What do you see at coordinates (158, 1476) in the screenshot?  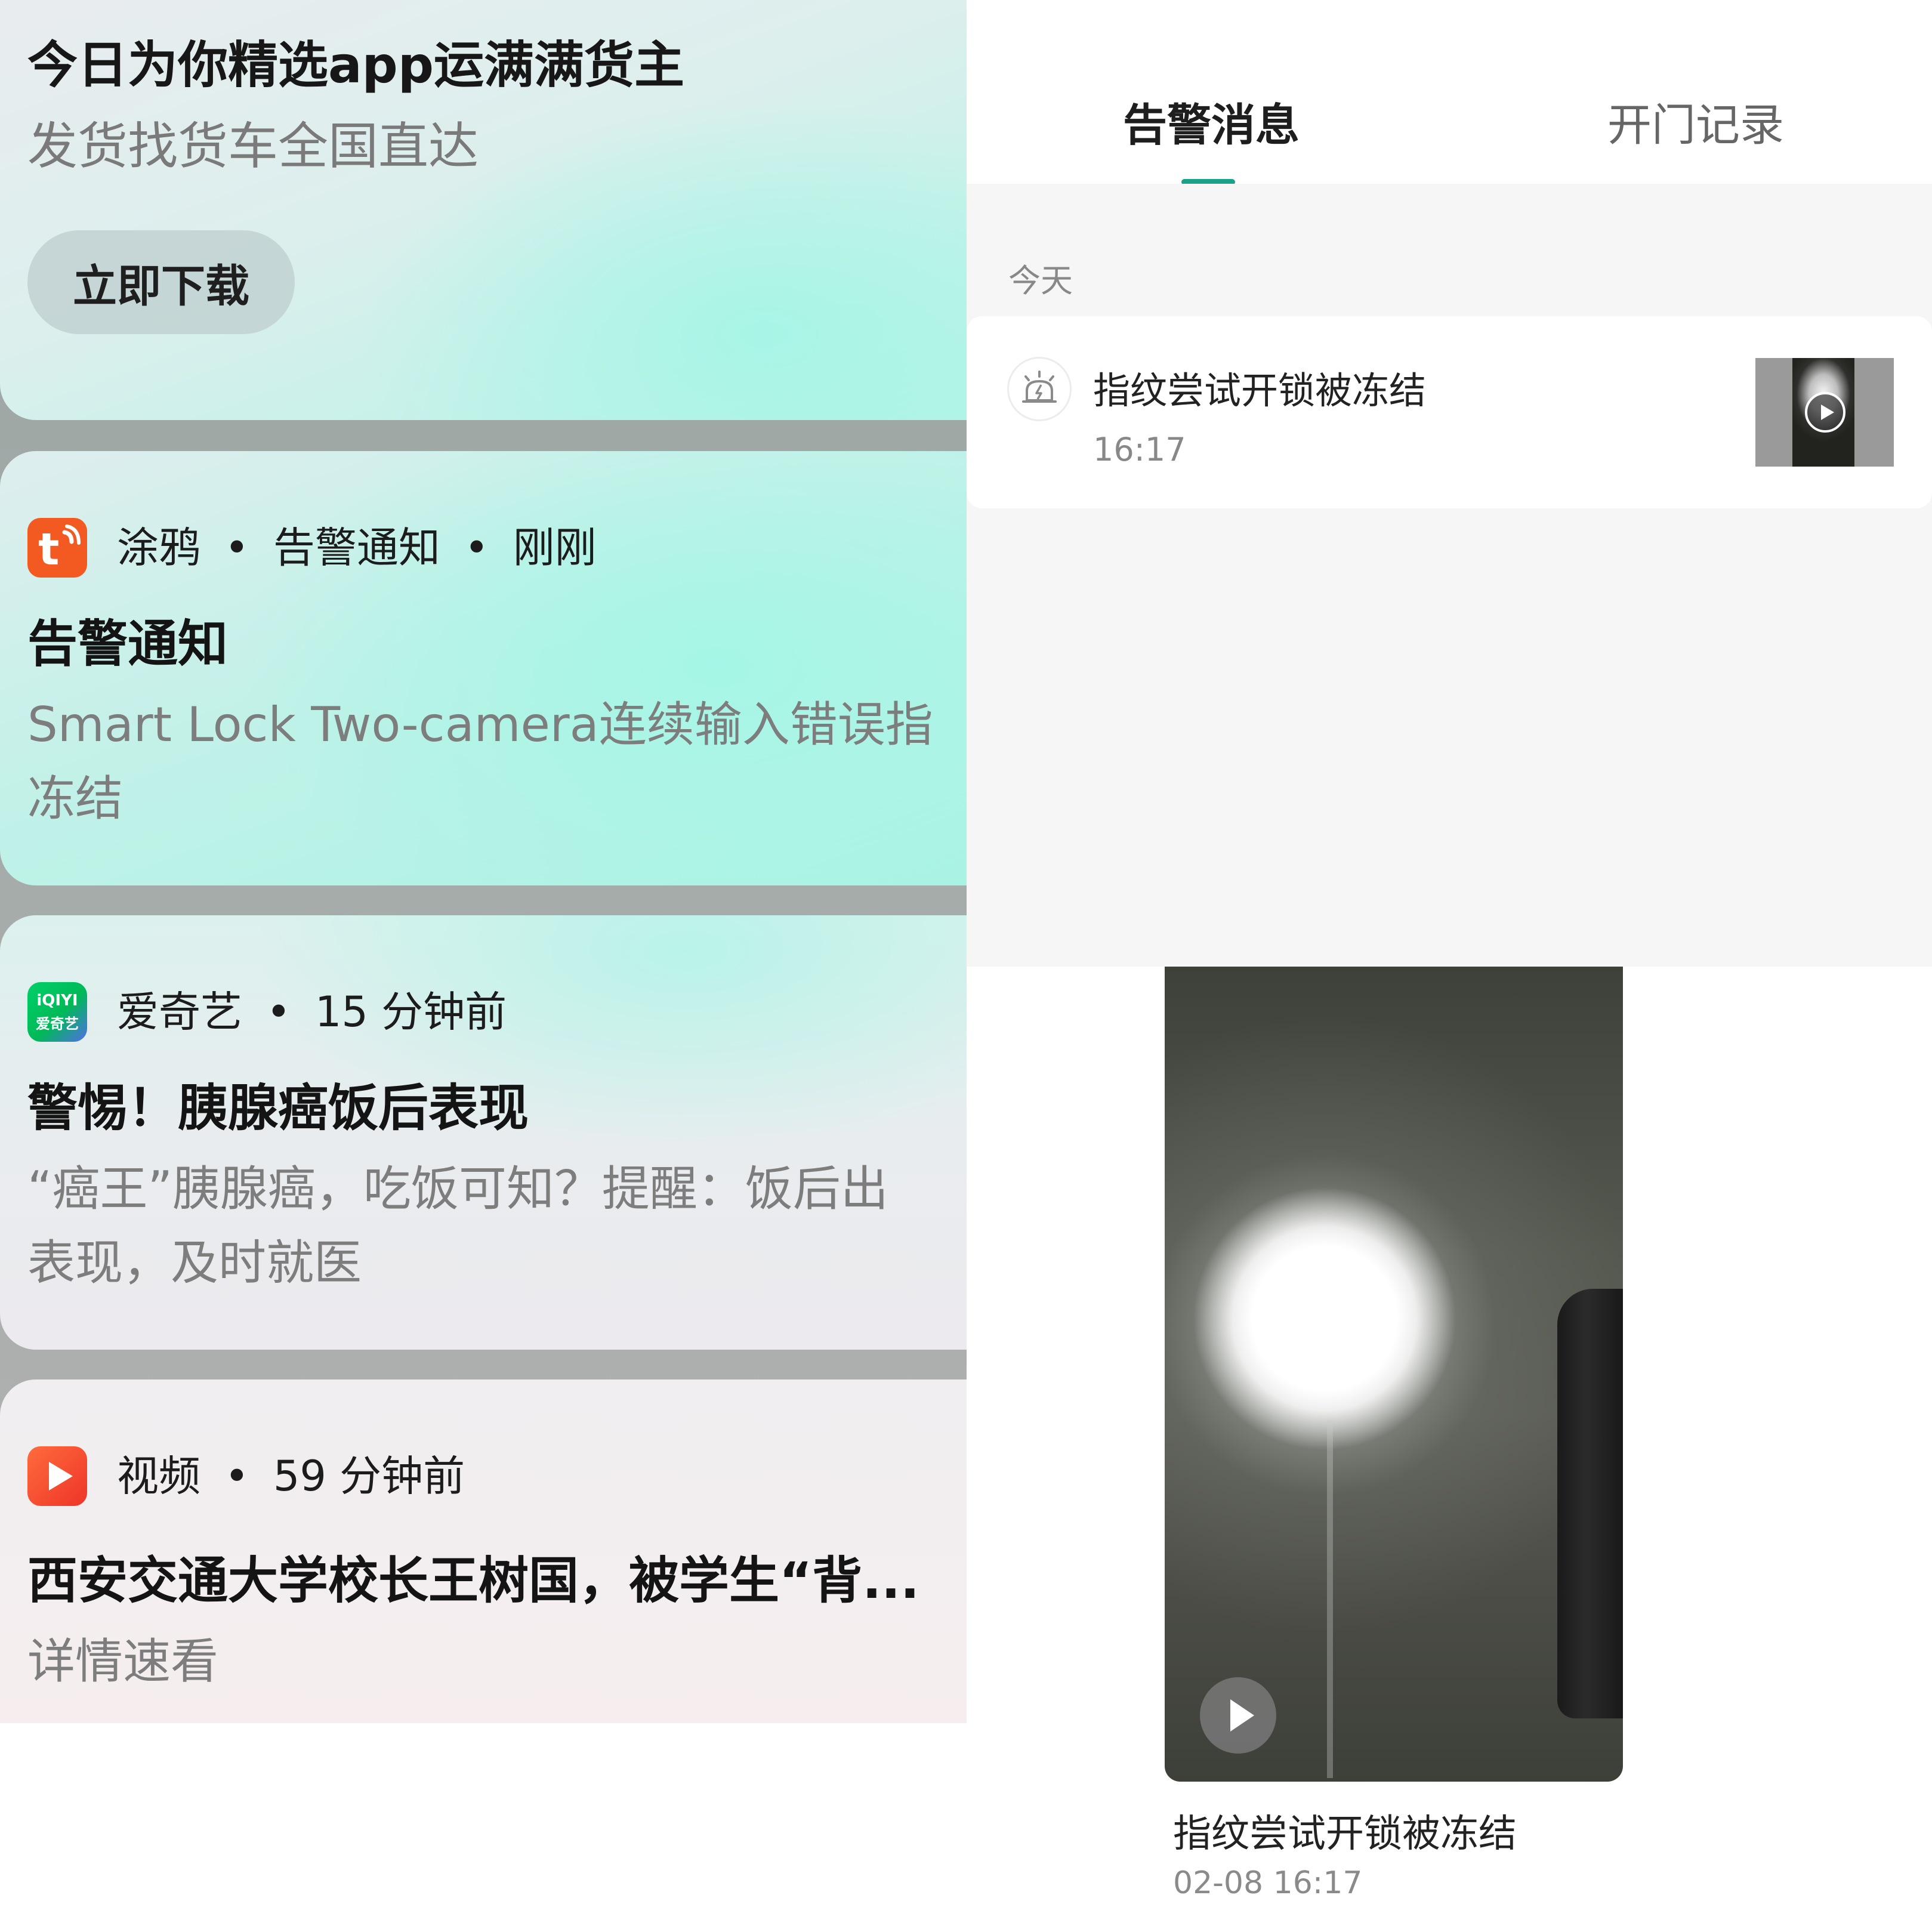 I see `video-app-name: 视频` at bounding box center [158, 1476].